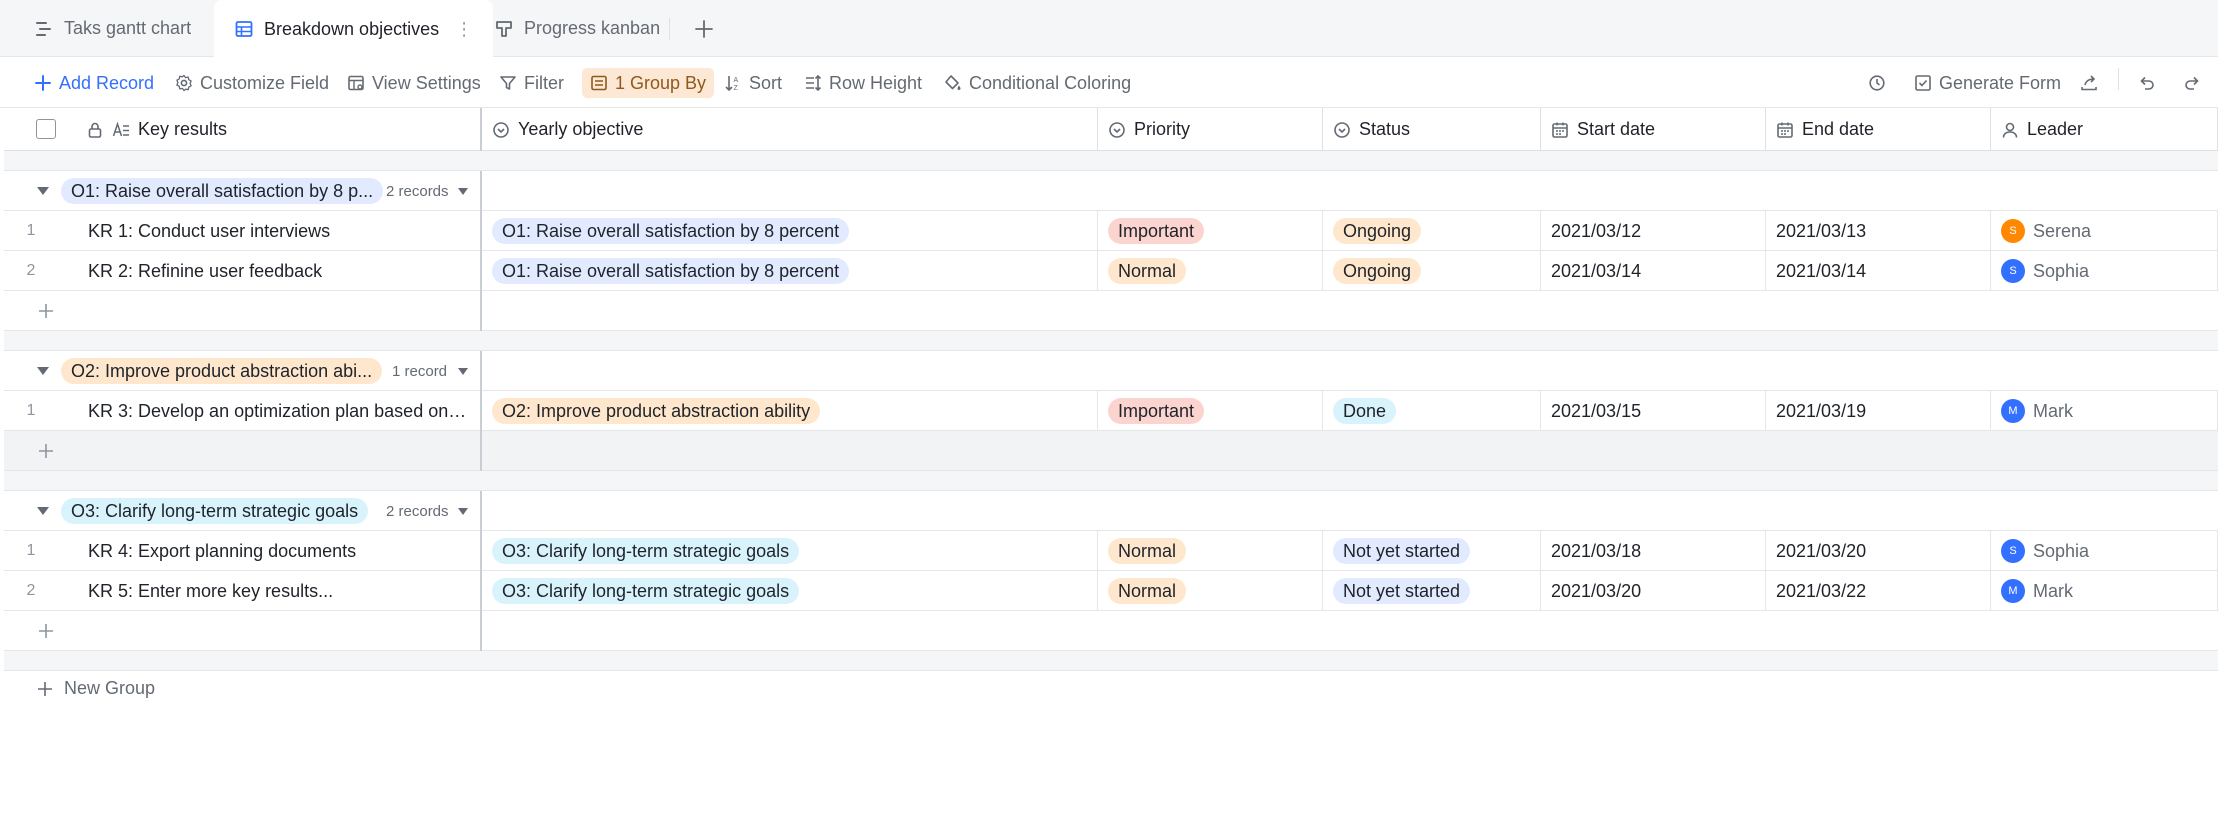  I want to click on group-tag: O3: Clarify long-term strategic goals, so click(215, 511).